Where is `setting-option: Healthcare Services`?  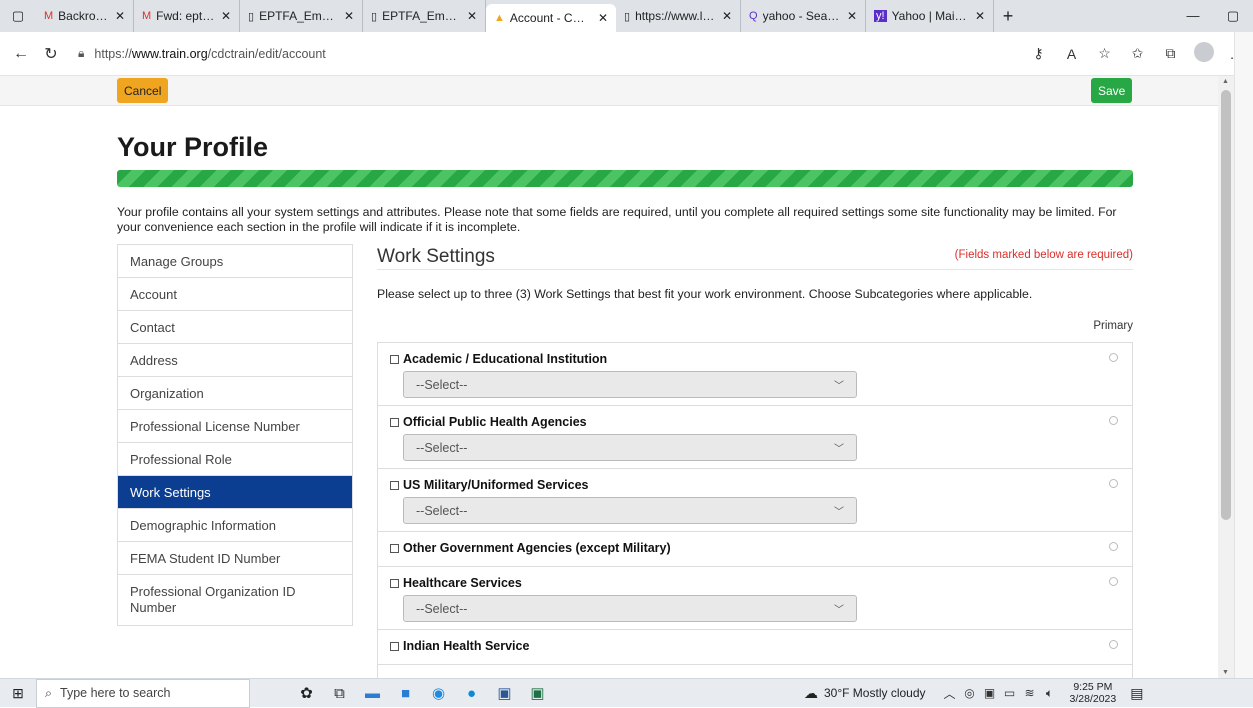 setting-option: Healthcare Services is located at coordinates (755, 583).